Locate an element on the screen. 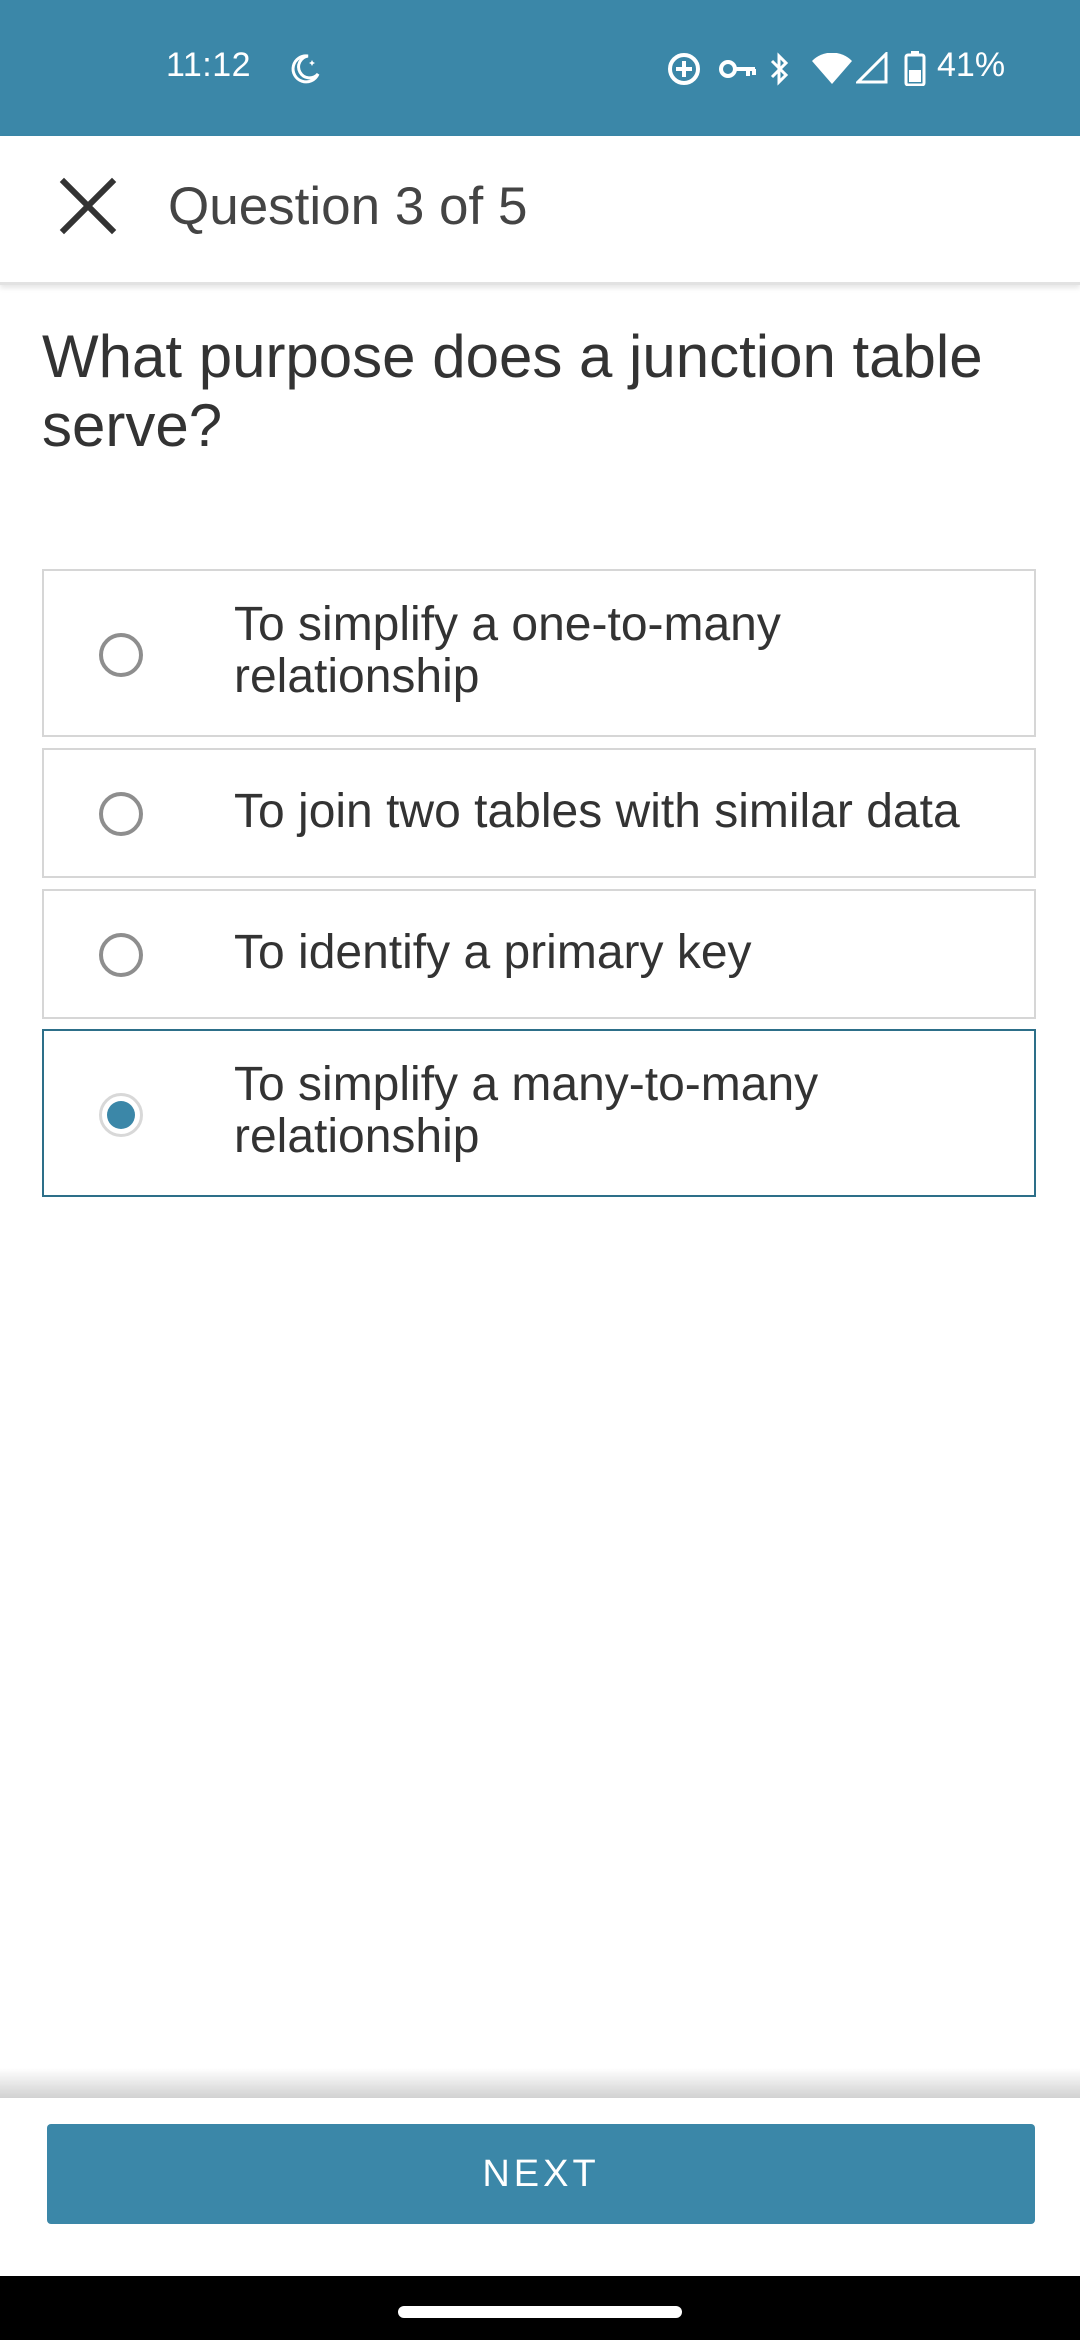  answer-option-2: To join two tables with similar data is located at coordinates (539, 813).